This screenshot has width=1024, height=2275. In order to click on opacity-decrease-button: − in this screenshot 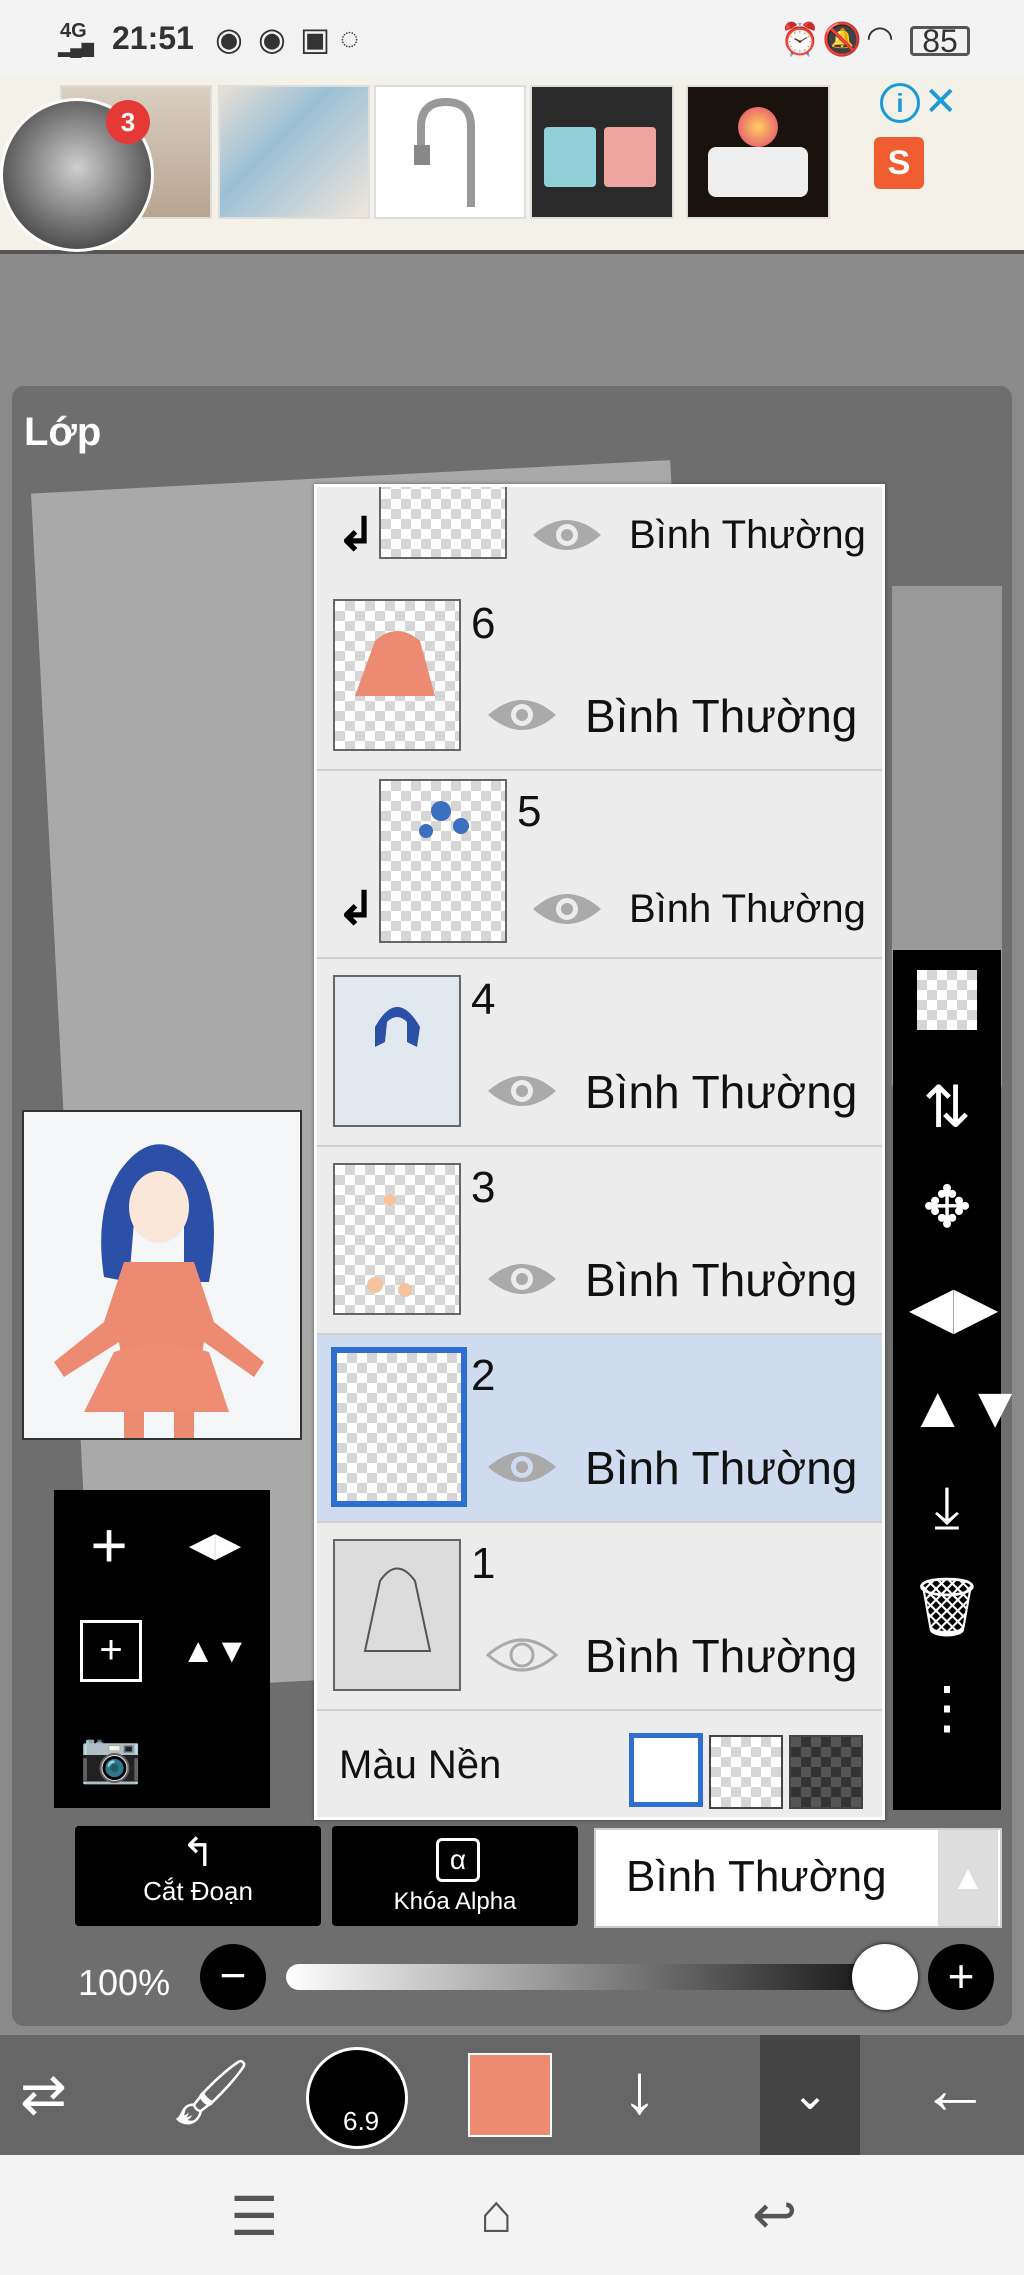, I will do `click(233, 1977)`.